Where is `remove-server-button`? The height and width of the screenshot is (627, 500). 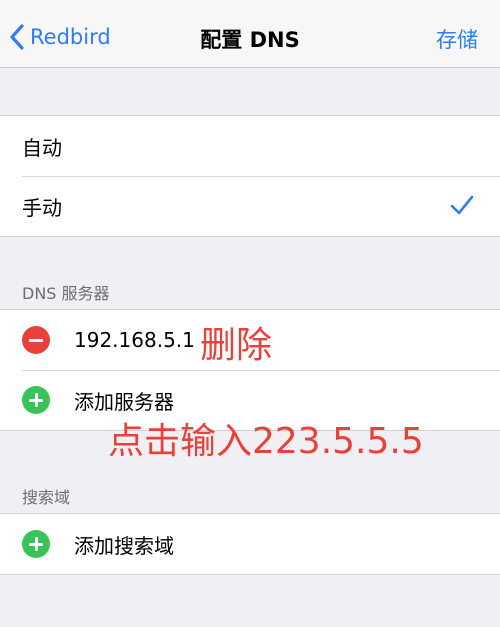 remove-server-button is located at coordinates (36, 340).